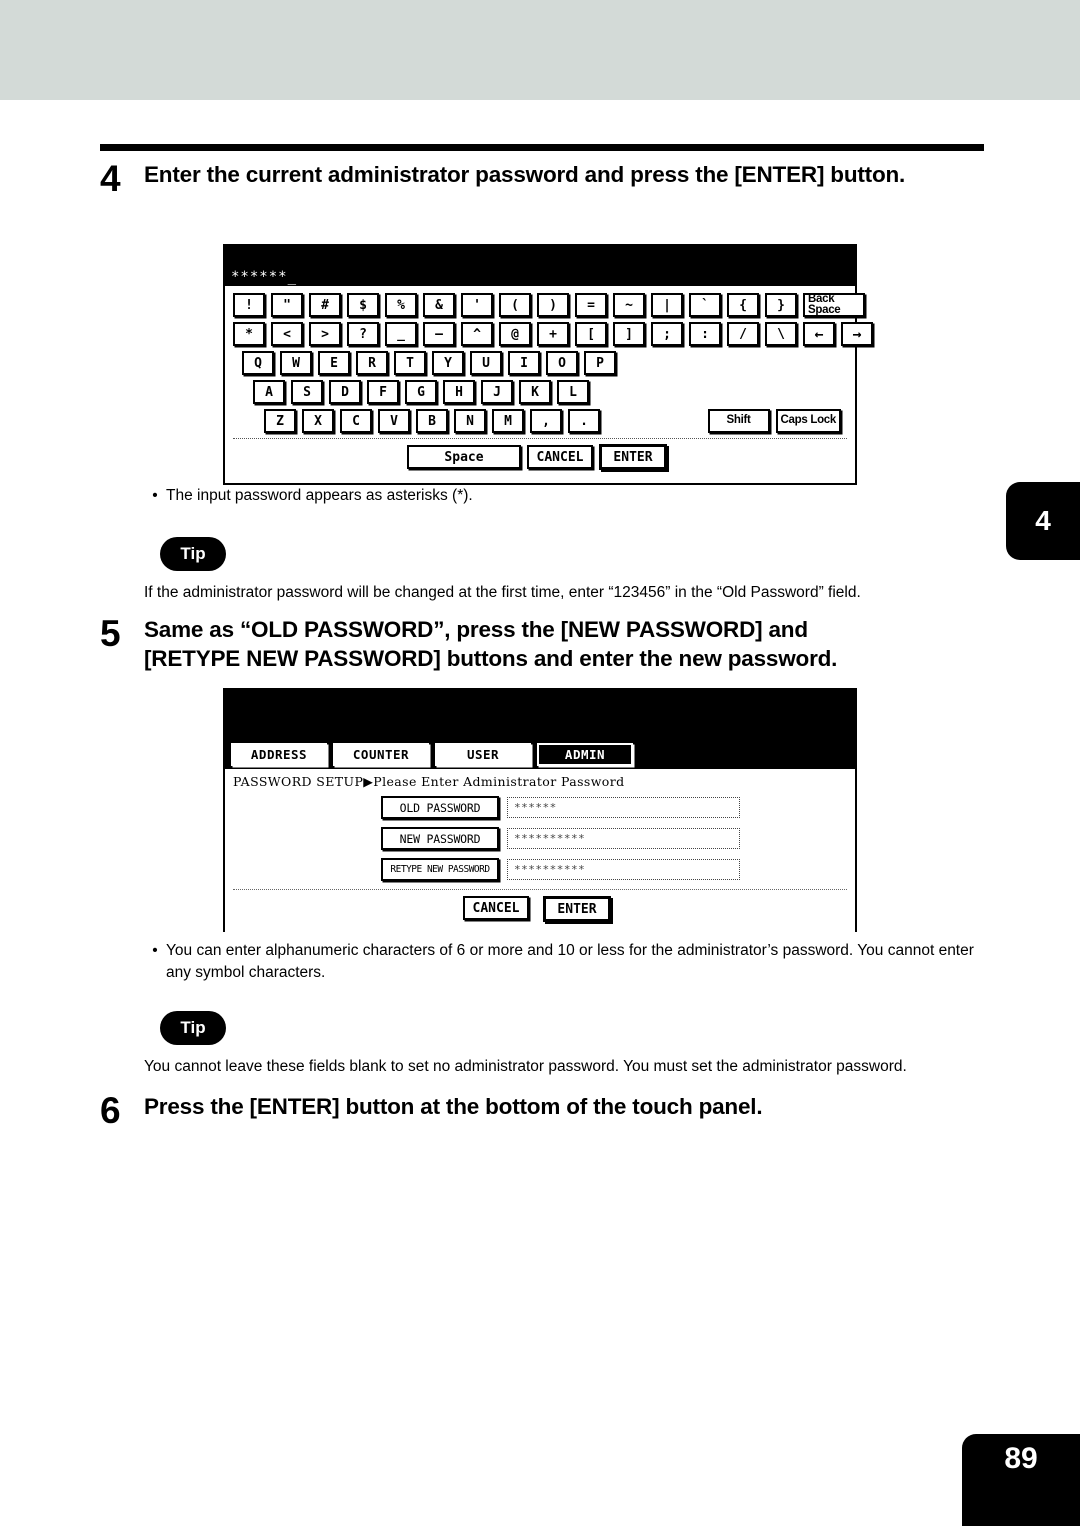 This screenshot has height=1526, width=1080. Describe the element at coordinates (573, 392) in the screenshot. I see `key-l: L` at that location.